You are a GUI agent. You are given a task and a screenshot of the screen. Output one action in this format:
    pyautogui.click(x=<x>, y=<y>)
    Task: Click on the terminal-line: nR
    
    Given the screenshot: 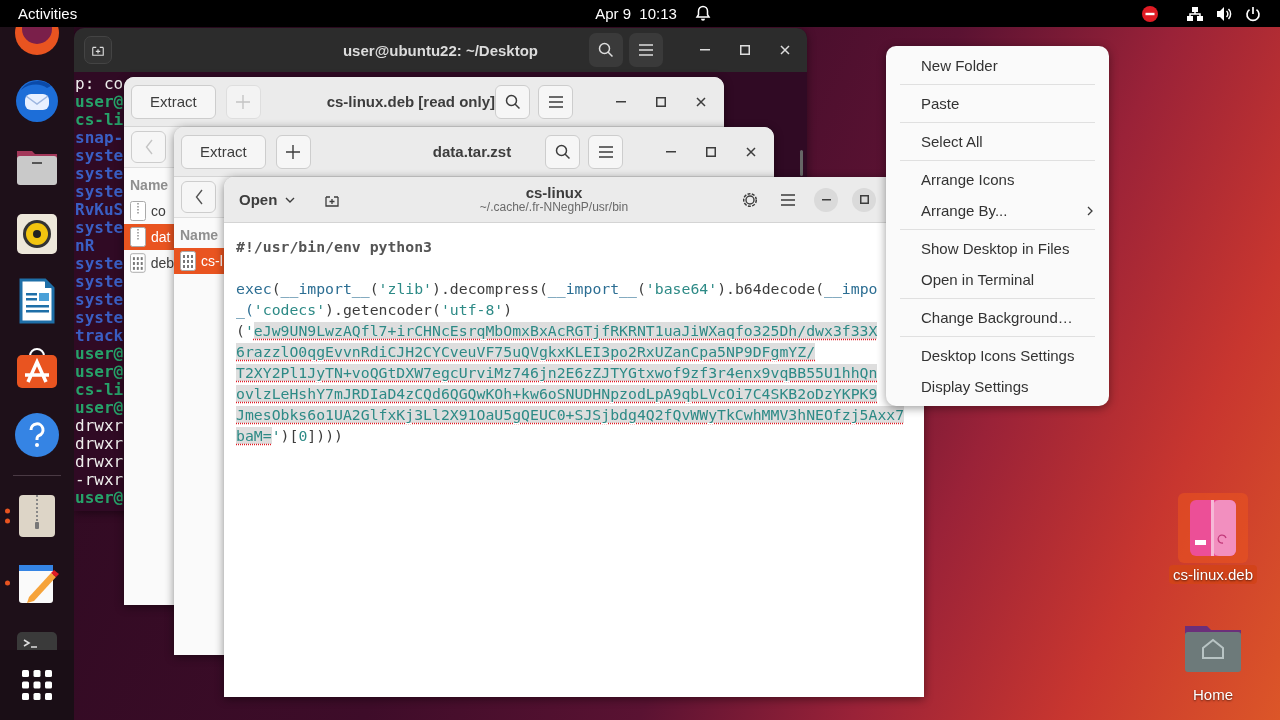 What is the action you would take?
    pyautogui.click(x=85, y=246)
    